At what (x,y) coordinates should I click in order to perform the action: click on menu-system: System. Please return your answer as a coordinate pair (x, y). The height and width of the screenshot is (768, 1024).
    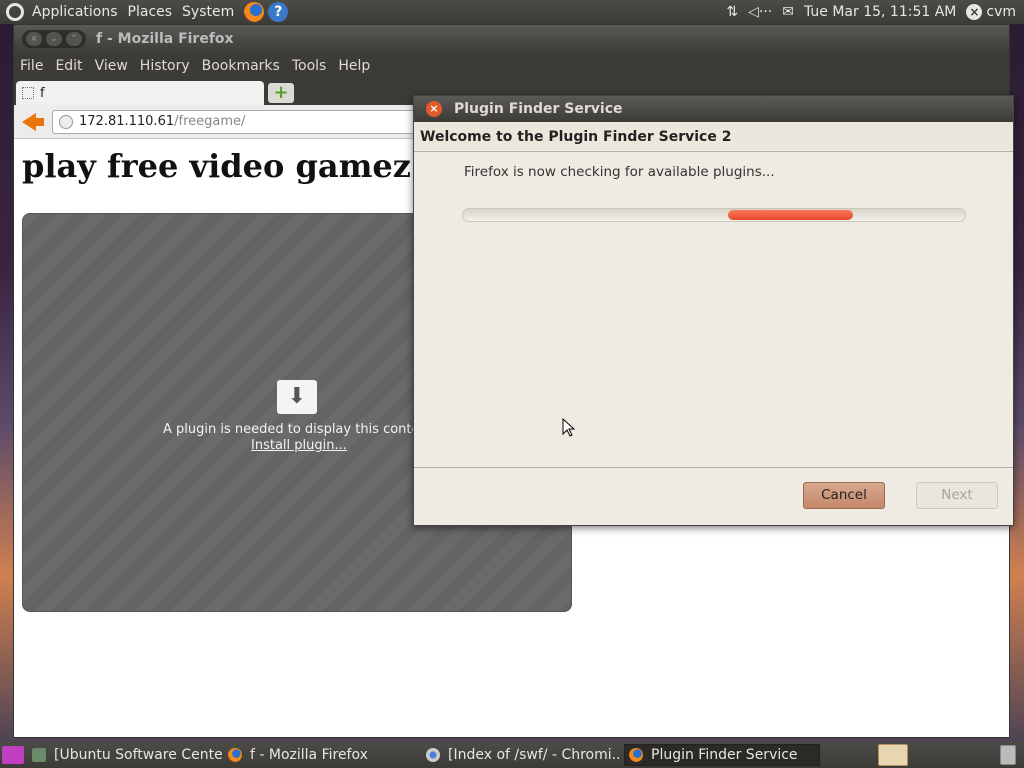
    Looking at the image, I should click on (208, 12).